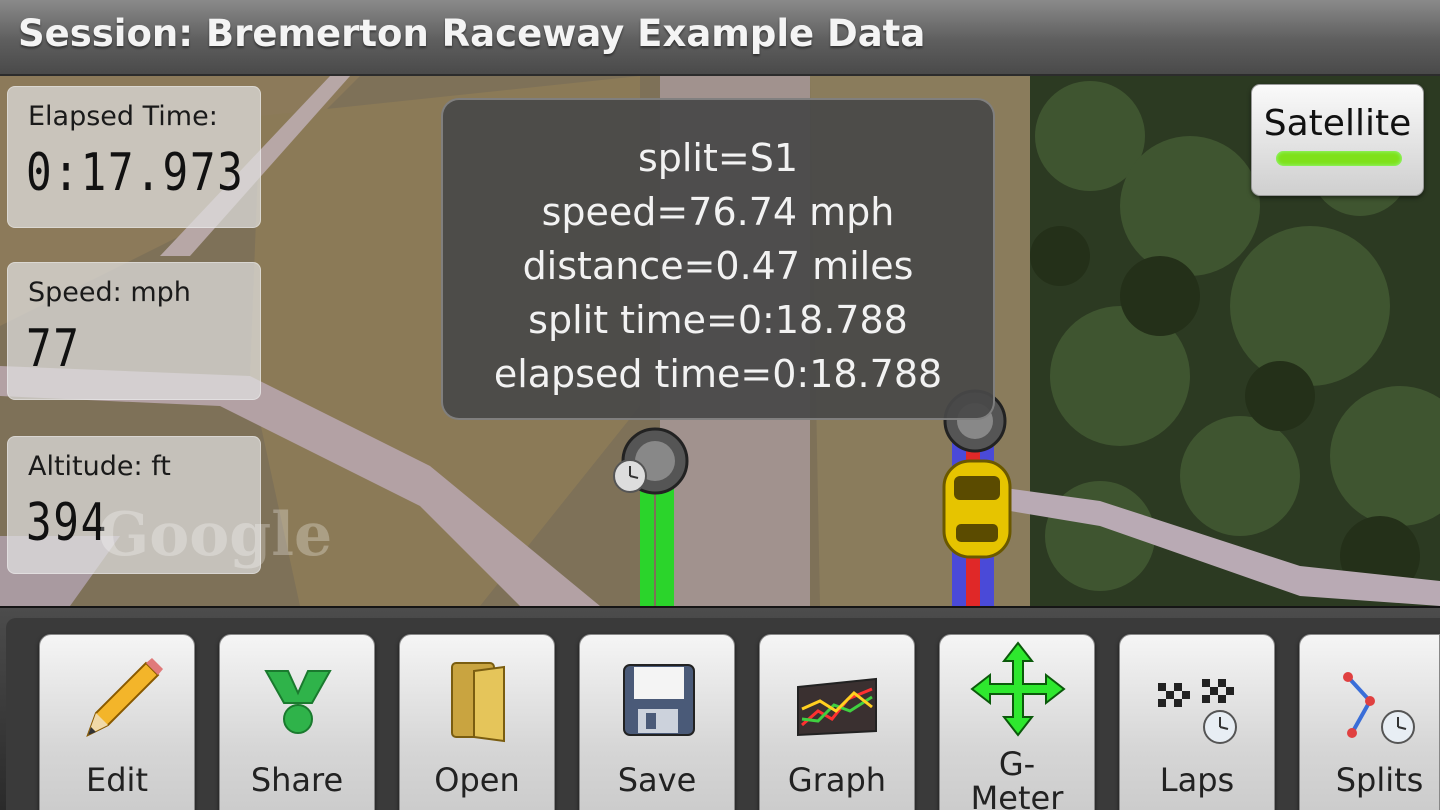 This screenshot has height=810, width=1440. Describe the element at coordinates (1337, 123) in the screenshot. I see `satellite-label: Satellite` at that location.